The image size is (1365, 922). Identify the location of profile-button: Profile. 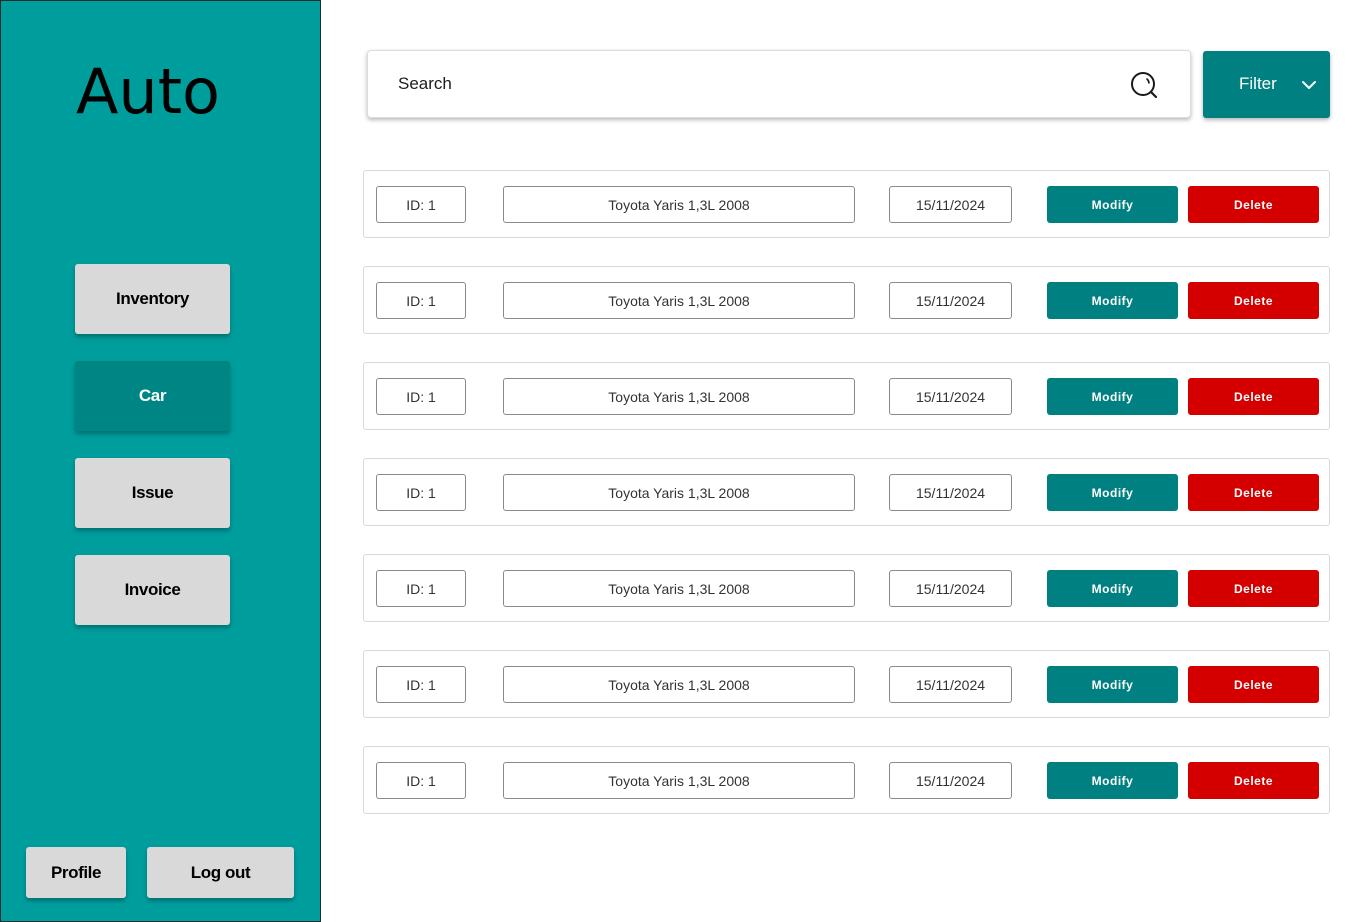
(76, 872).